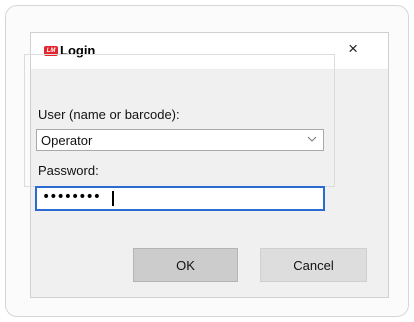 The image size is (414, 322). What do you see at coordinates (71, 197) in the screenshot?
I see `password-value: ••••••••` at bounding box center [71, 197].